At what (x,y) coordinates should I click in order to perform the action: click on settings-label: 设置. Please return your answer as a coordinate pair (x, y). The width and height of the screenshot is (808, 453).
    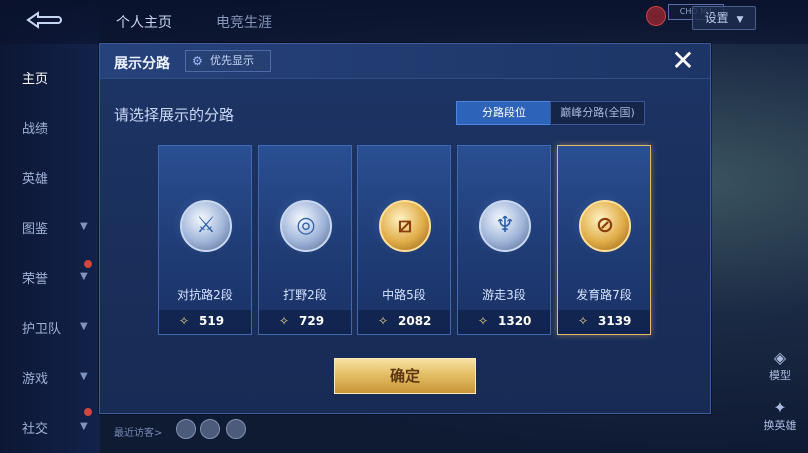
    Looking at the image, I should click on (716, 18).